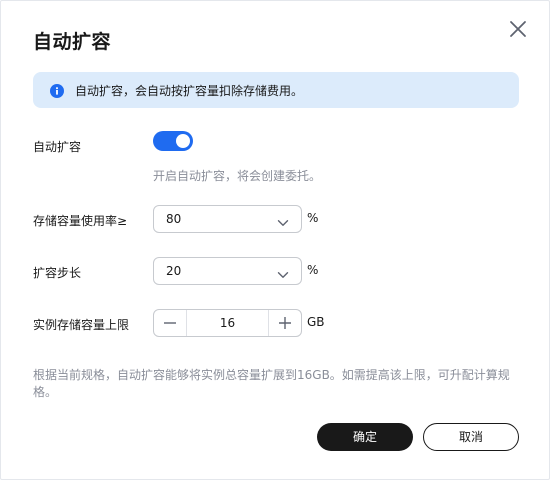 Image resolution: width=550 pixels, height=480 pixels. Describe the element at coordinates (316, 322) in the screenshot. I see `limit-unit: GB` at that location.